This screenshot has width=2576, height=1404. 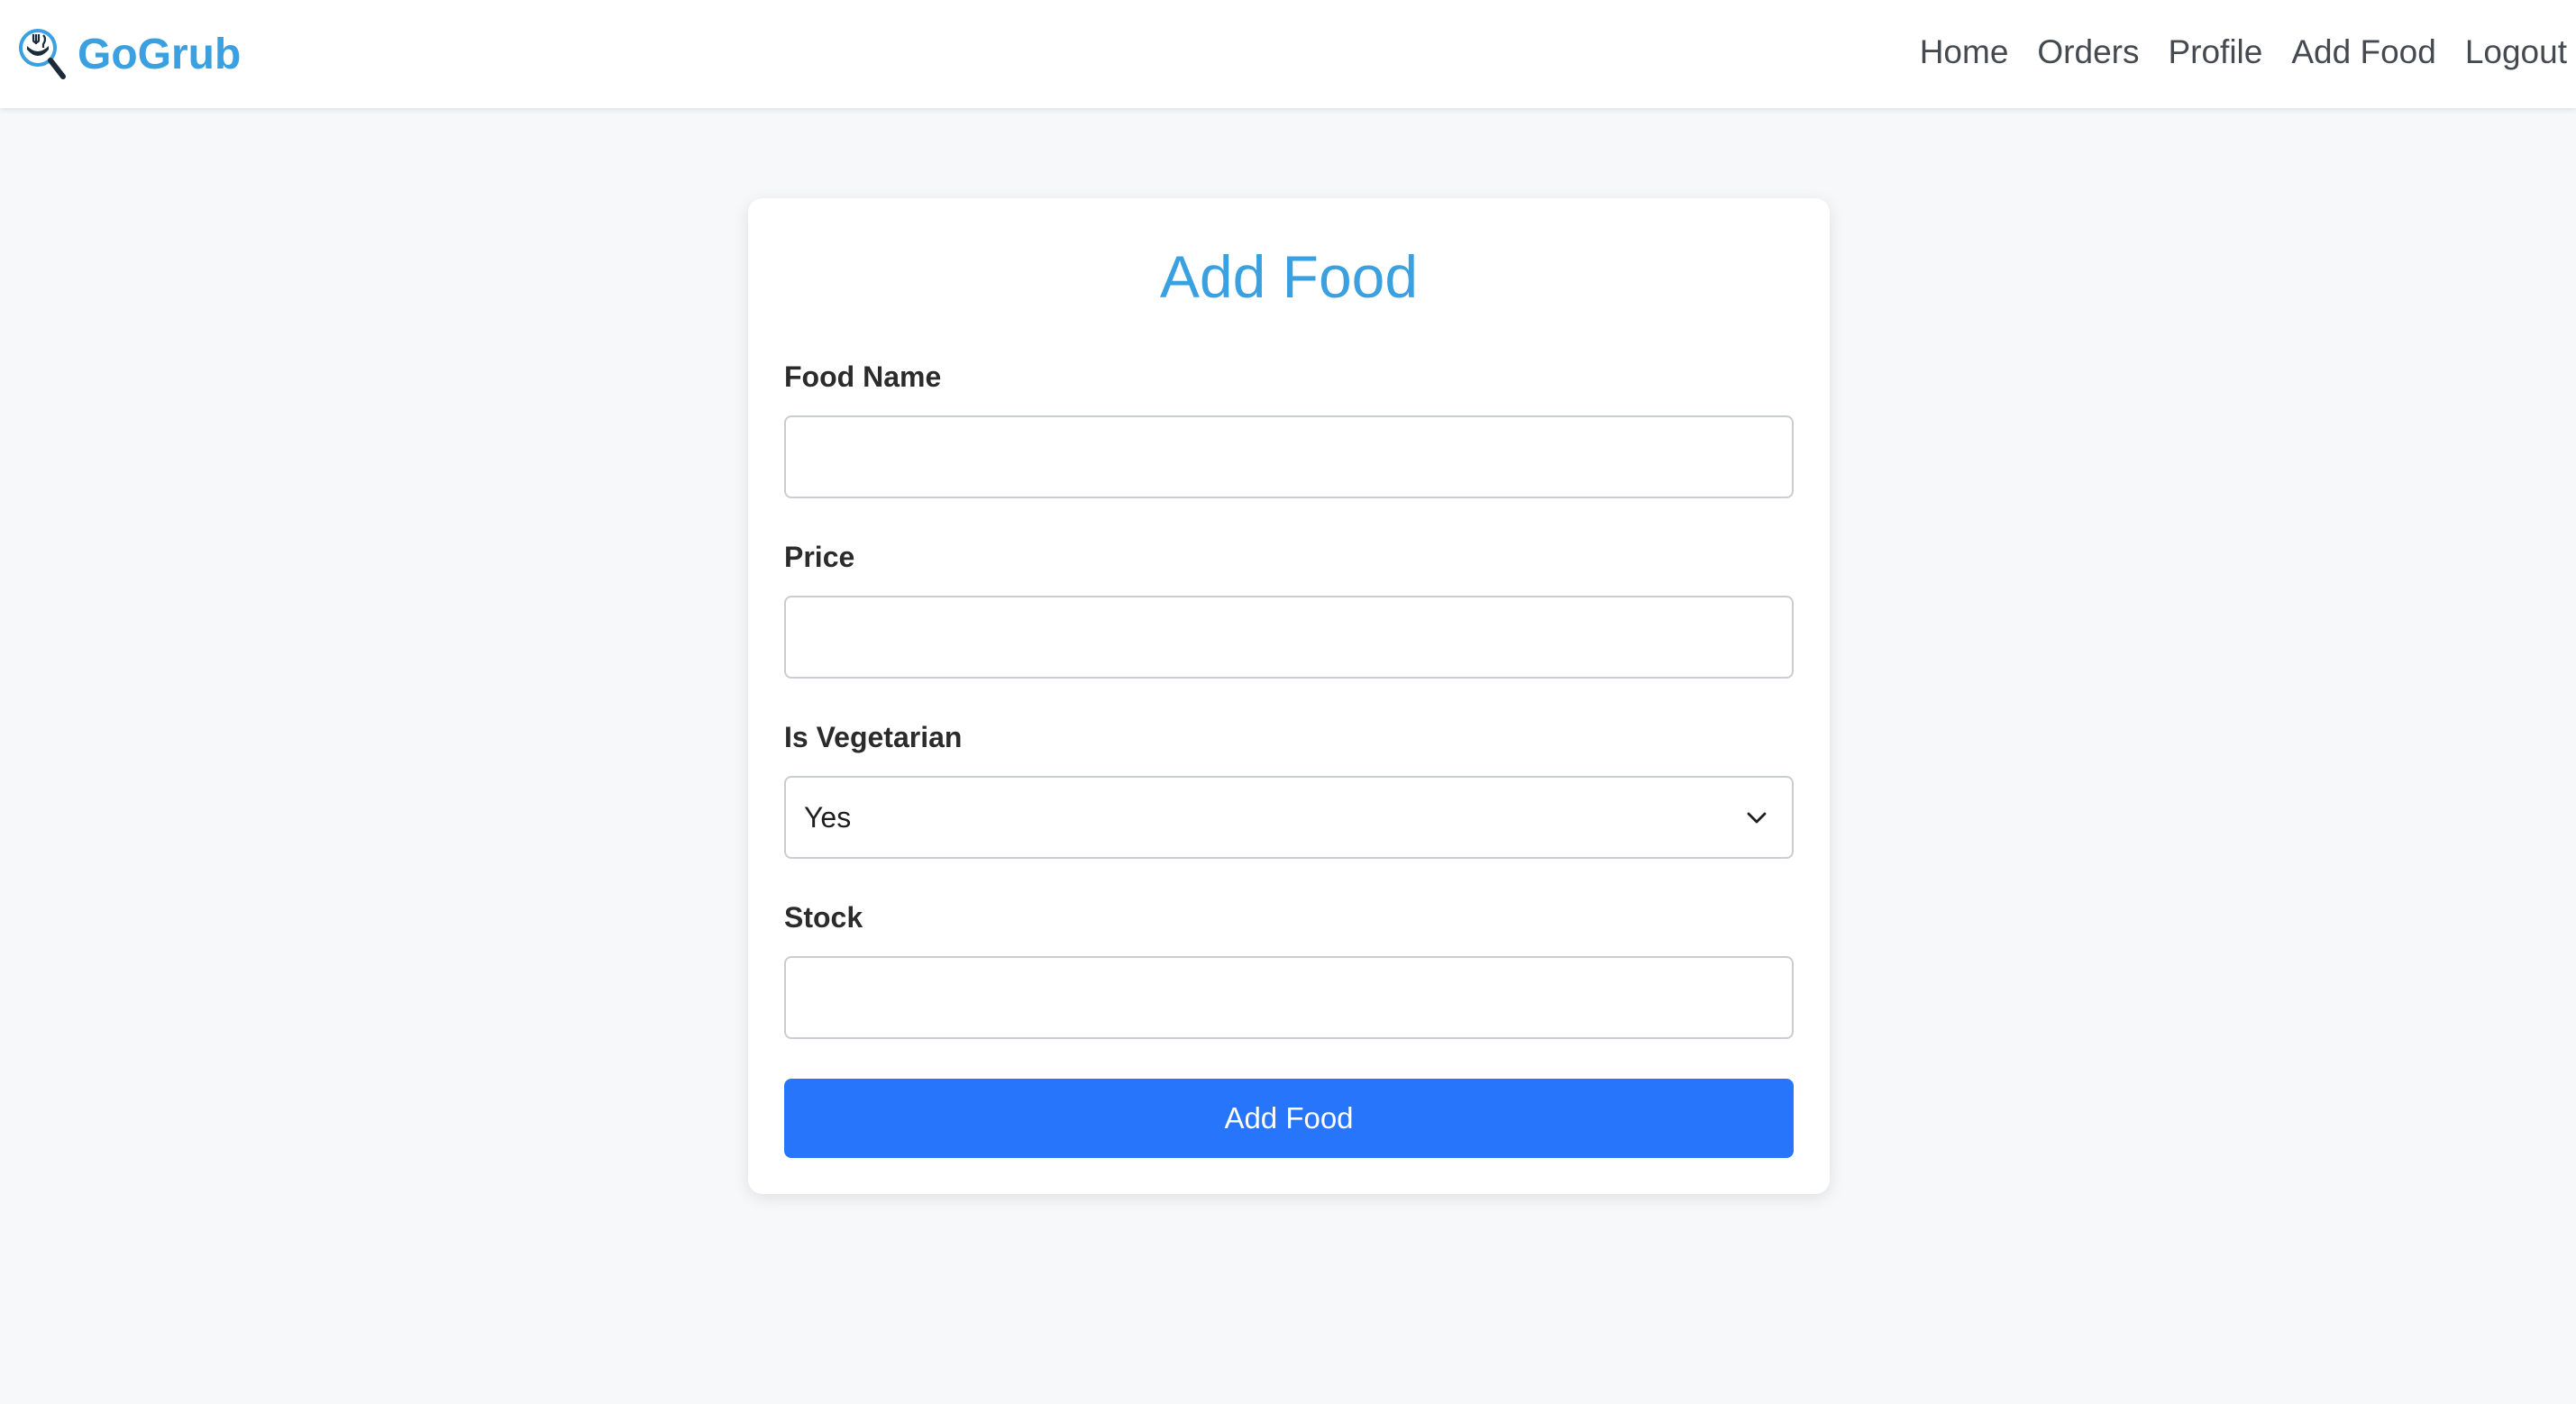 I want to click on page-title: Add Food, so click(x=1289, y=276).